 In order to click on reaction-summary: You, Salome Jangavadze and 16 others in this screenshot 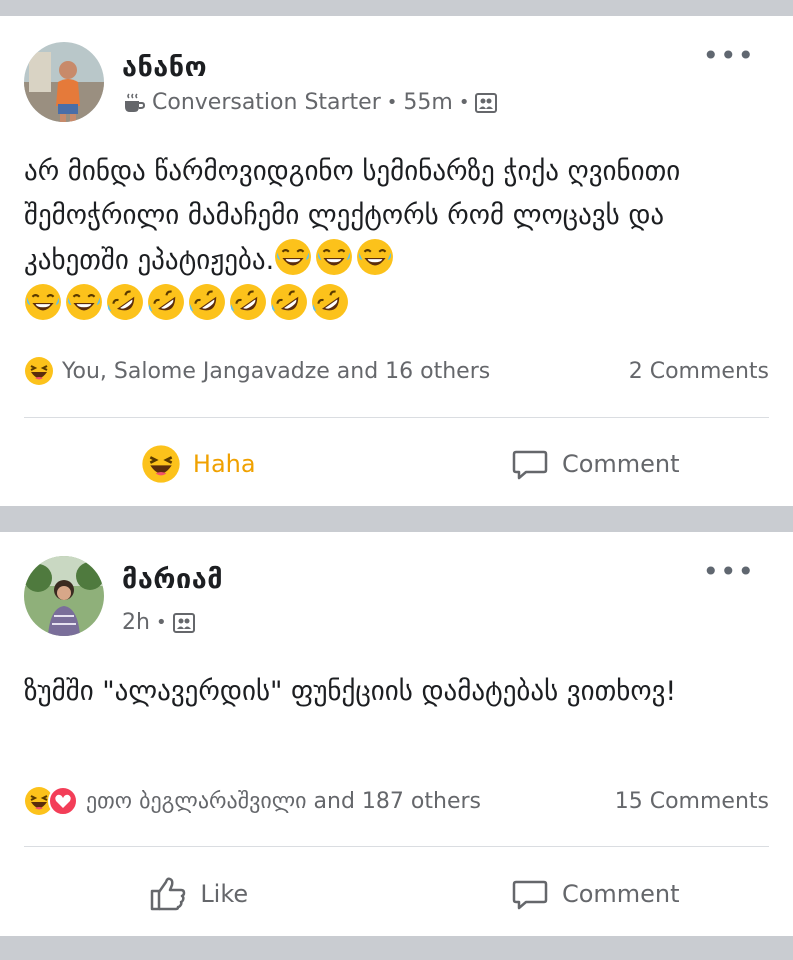, I will do `click(257, 371)`.